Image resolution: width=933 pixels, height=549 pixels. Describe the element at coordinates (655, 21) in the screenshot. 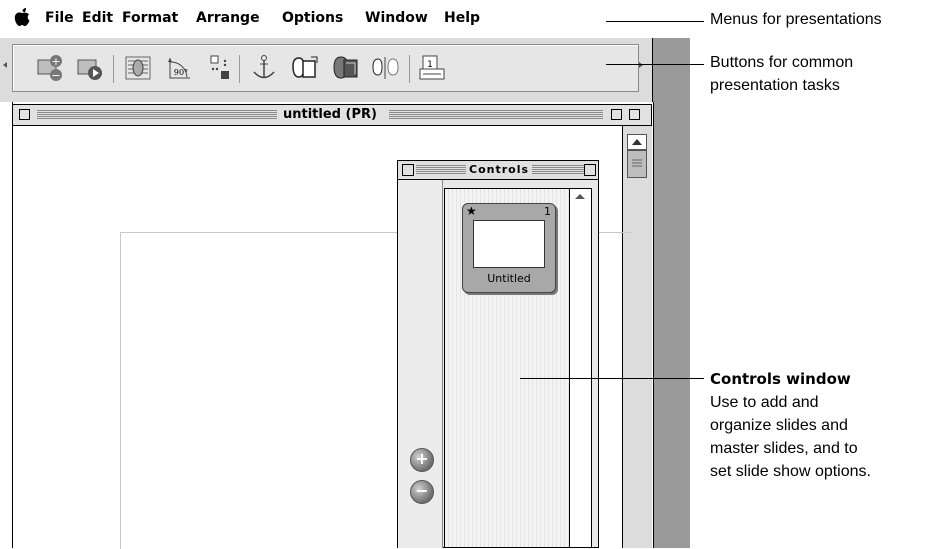

I see `callout-line-menus` at that location.